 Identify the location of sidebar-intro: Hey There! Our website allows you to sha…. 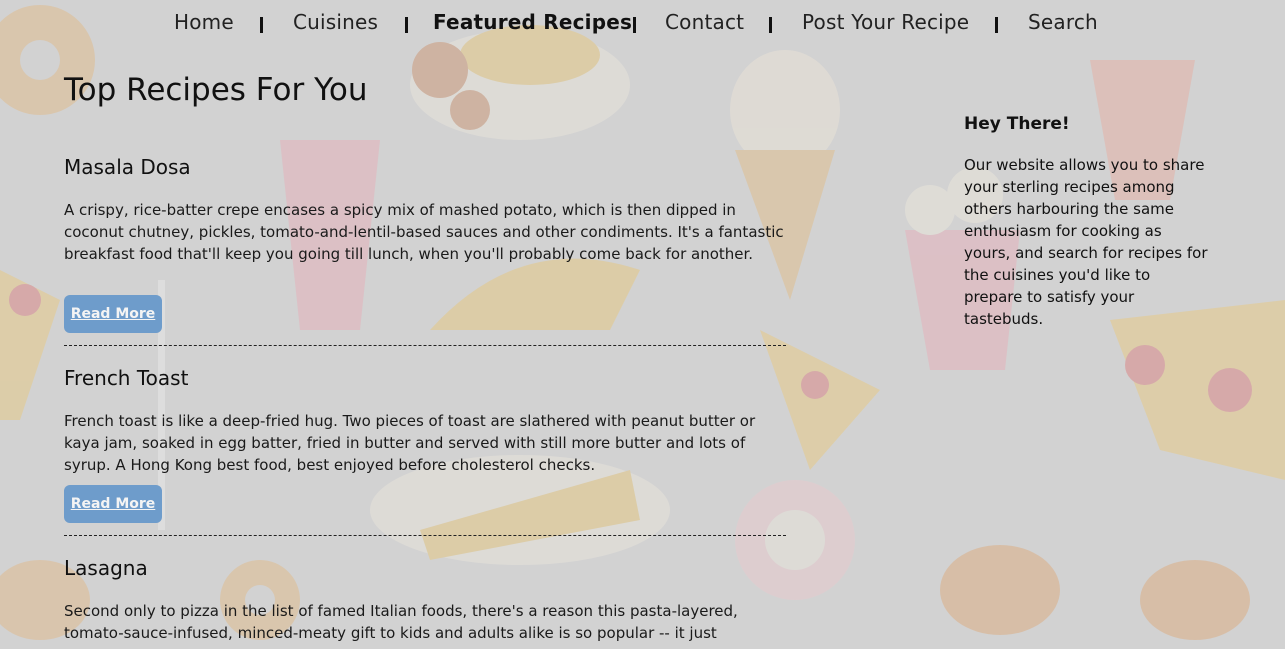
(1087, 221).